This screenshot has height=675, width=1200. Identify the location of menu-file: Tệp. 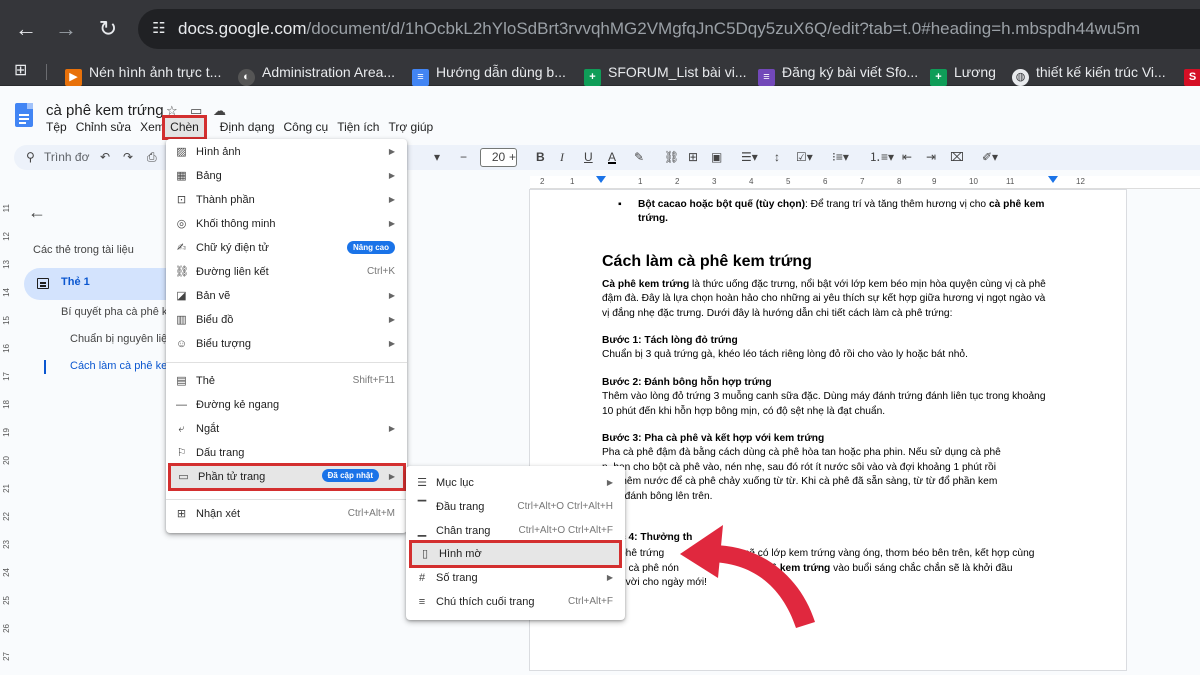
(56, 127).